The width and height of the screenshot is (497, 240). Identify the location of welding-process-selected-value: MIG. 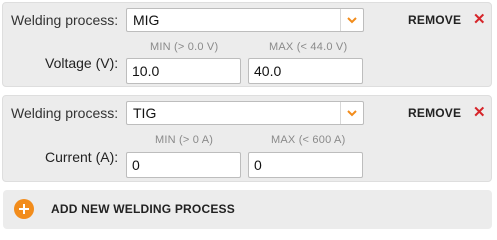
(146, 20).